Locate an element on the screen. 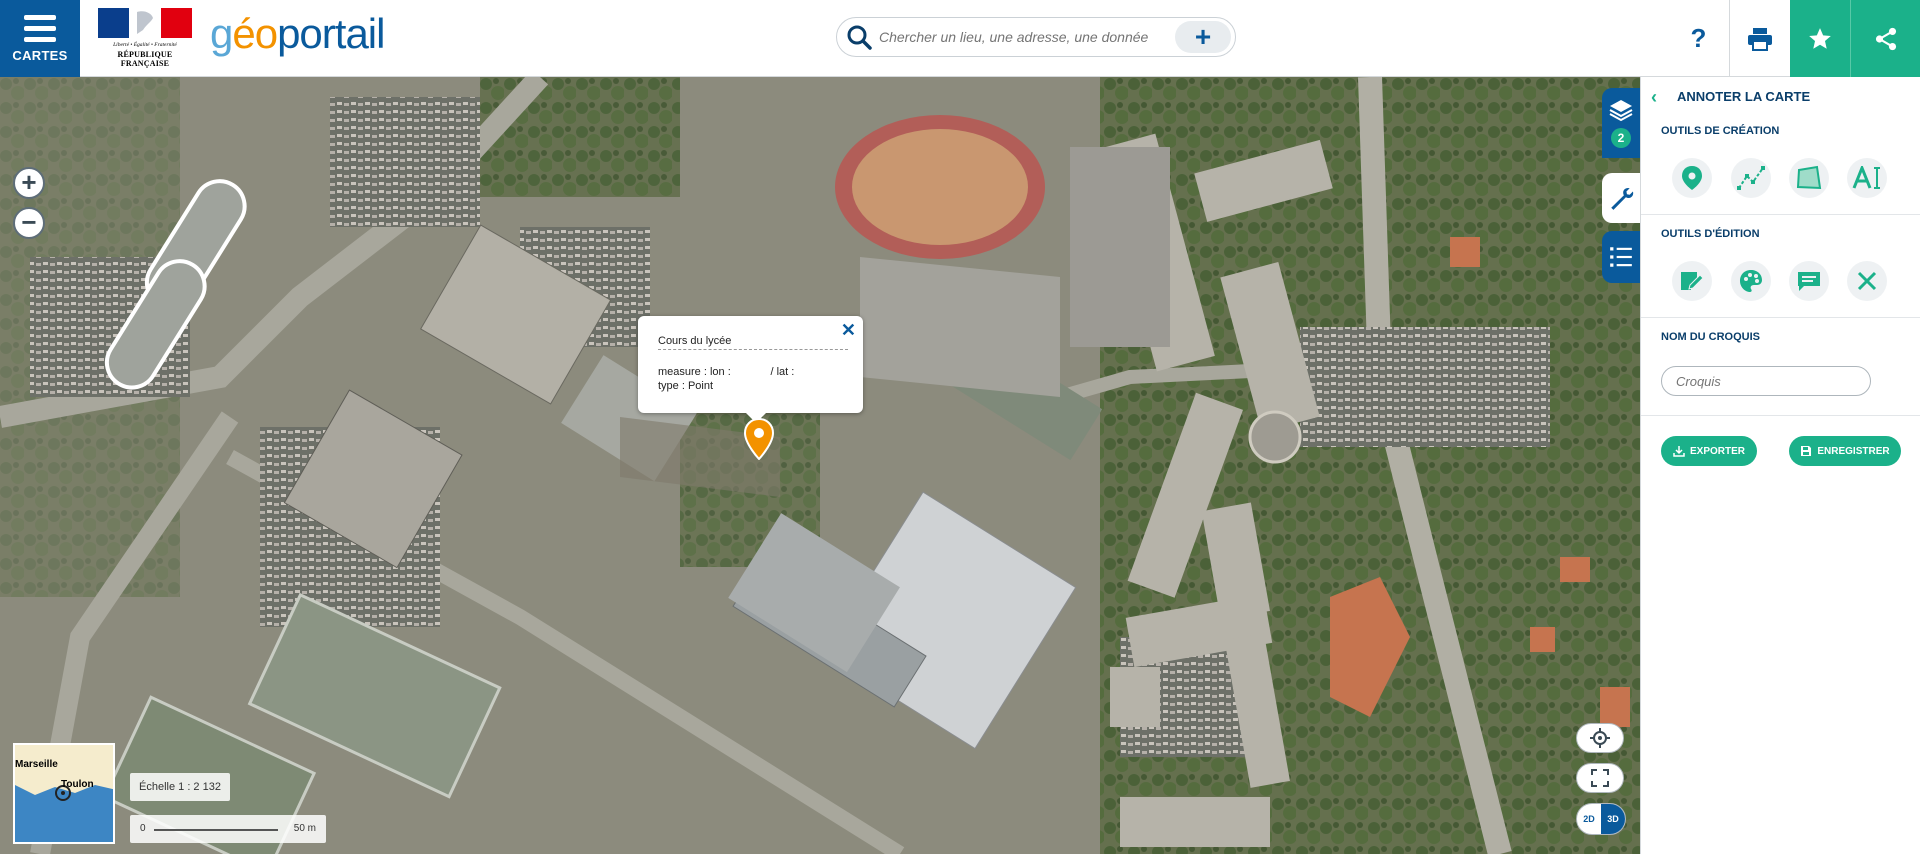 Image resolution: width=1920 pixels, height=854 pixels. legend-tab is located at coordinates (1621, 257).